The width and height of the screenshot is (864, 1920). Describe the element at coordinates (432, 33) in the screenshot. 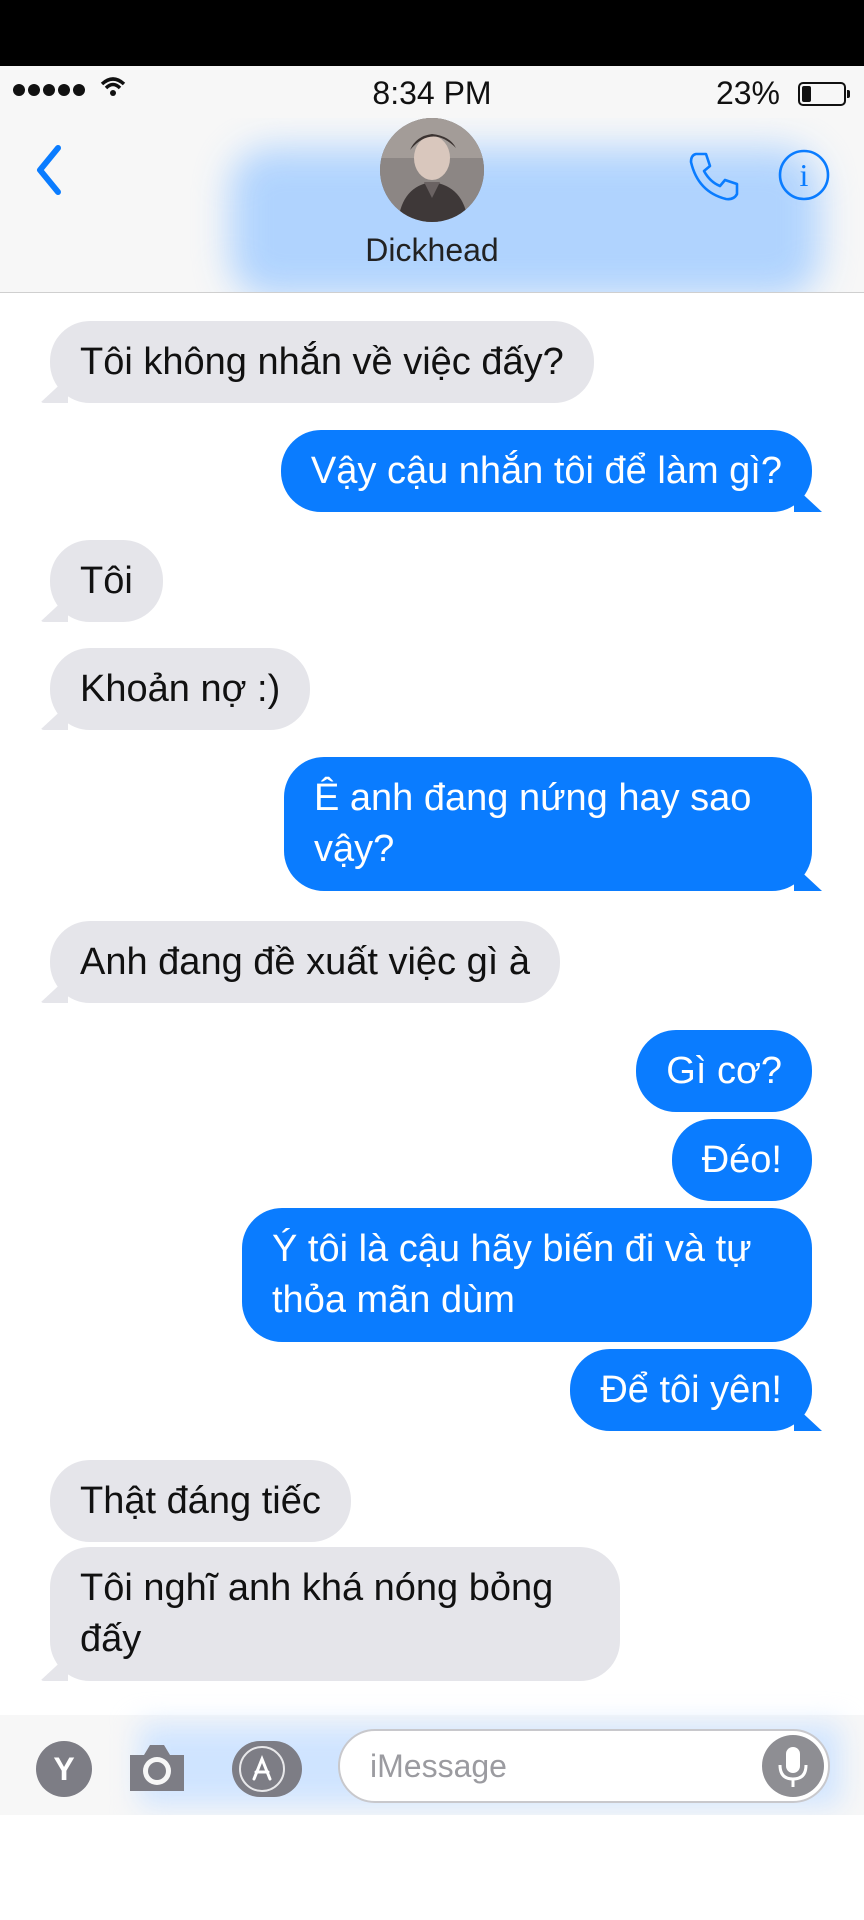

I see `top-black-bar` at that location.